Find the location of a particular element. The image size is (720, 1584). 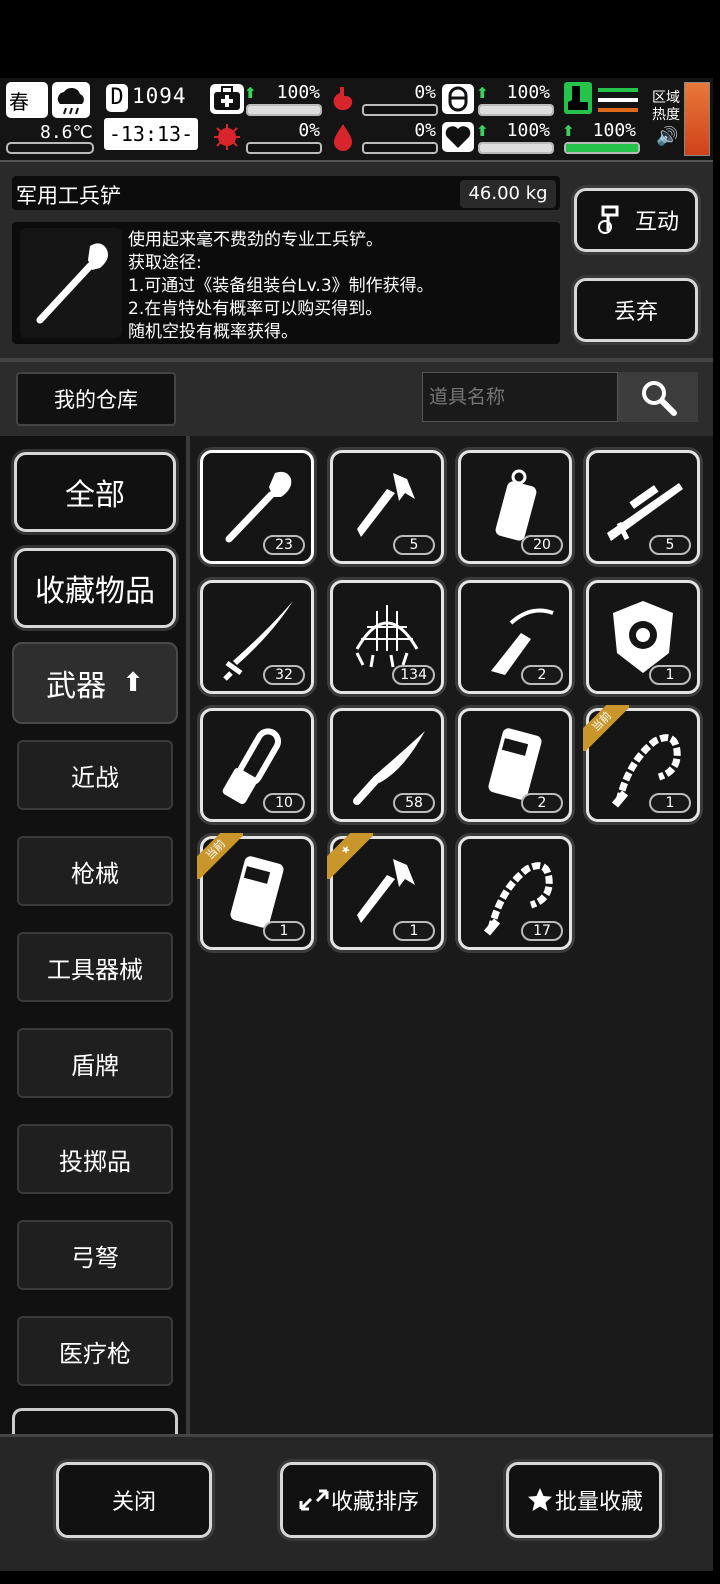

zone-heat-meter is located at coordinates (697, 119).